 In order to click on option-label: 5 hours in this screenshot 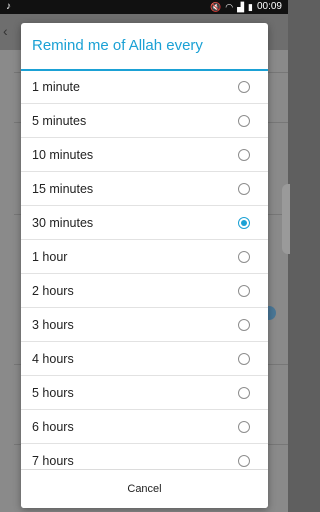, I will do `click(53, 393)`.